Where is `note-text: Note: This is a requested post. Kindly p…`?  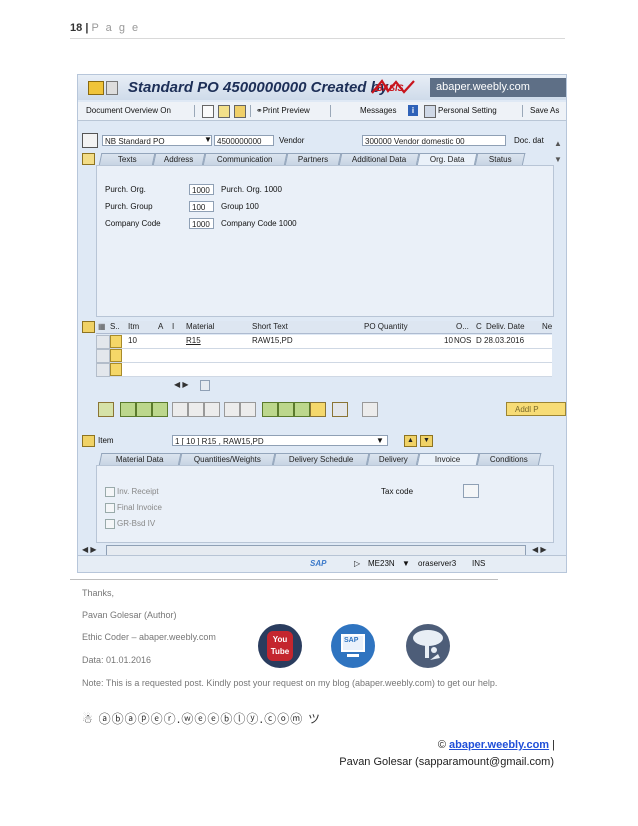 note-text: Note: This is a requested post. Kindly p… is located at coordinates (290, 683).